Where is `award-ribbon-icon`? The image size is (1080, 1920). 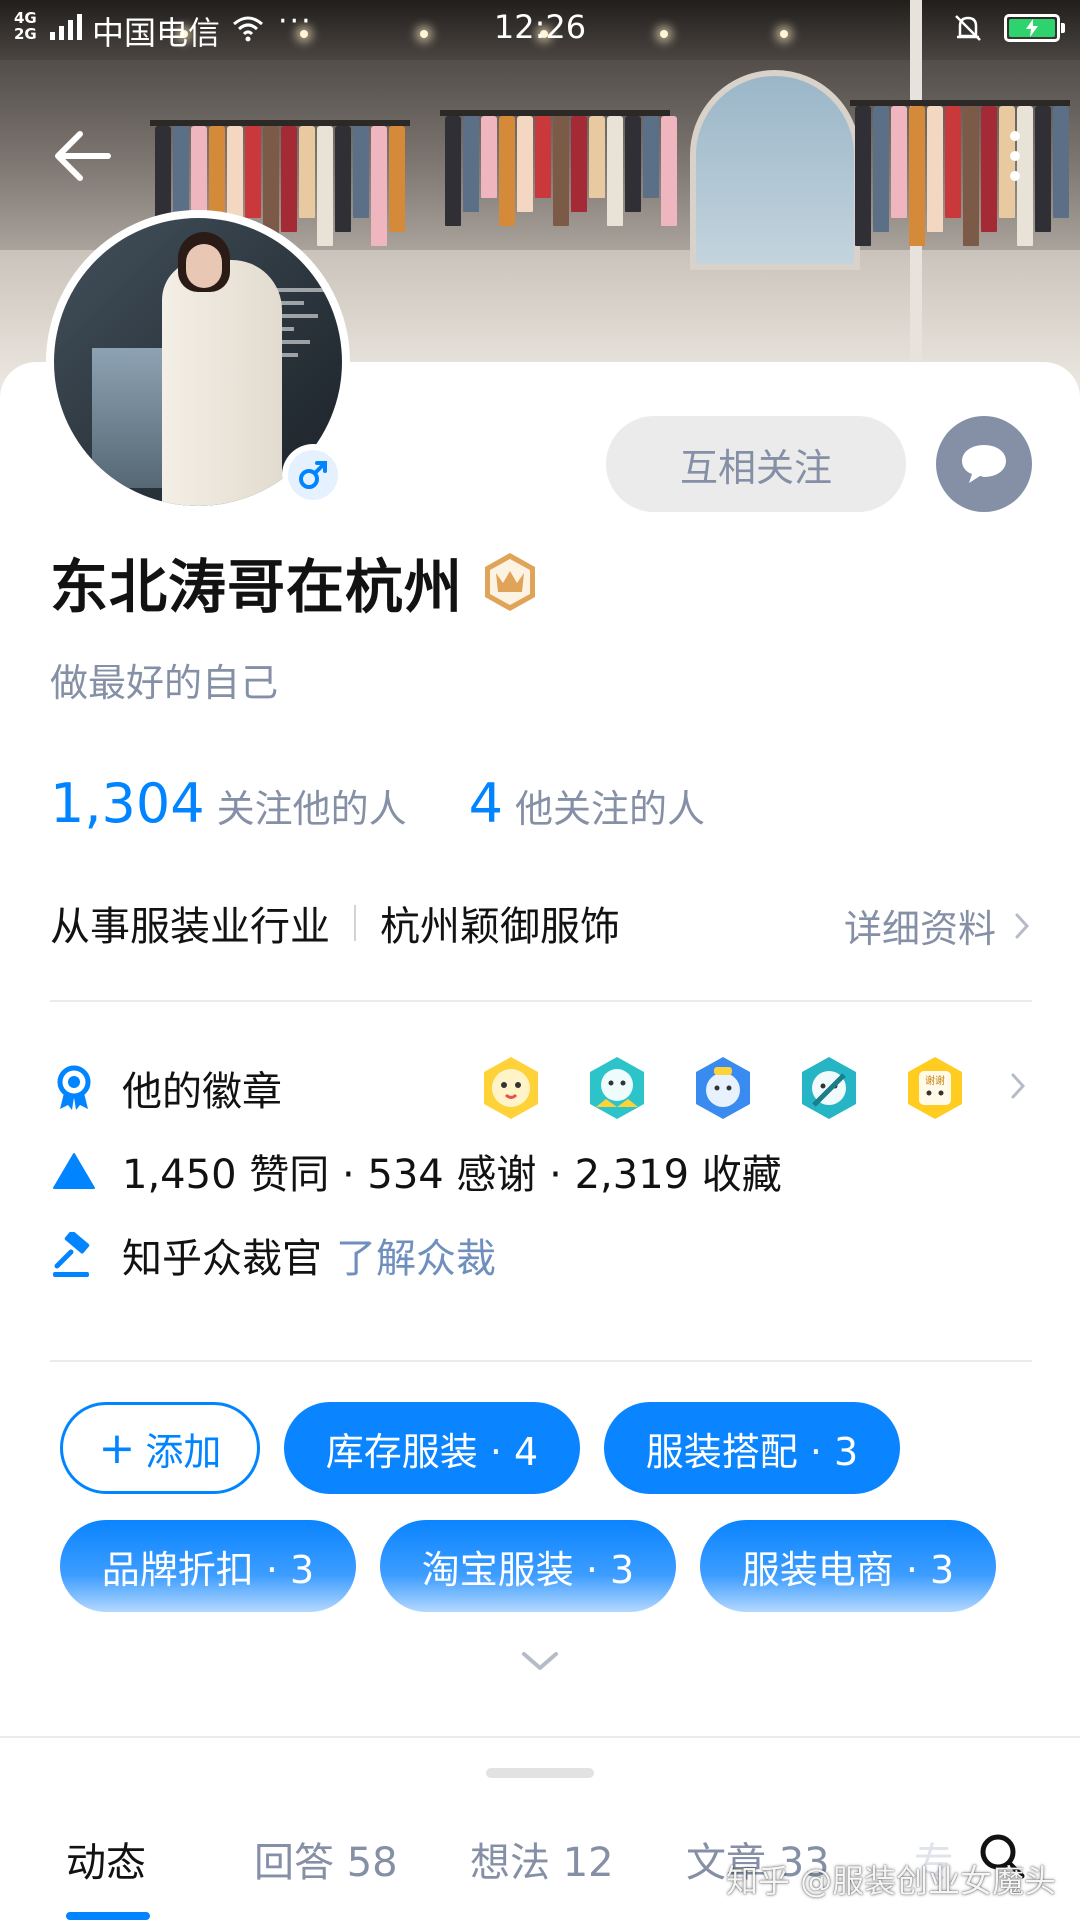
award-ribbon-icon is located at coordinates (74, 1088).